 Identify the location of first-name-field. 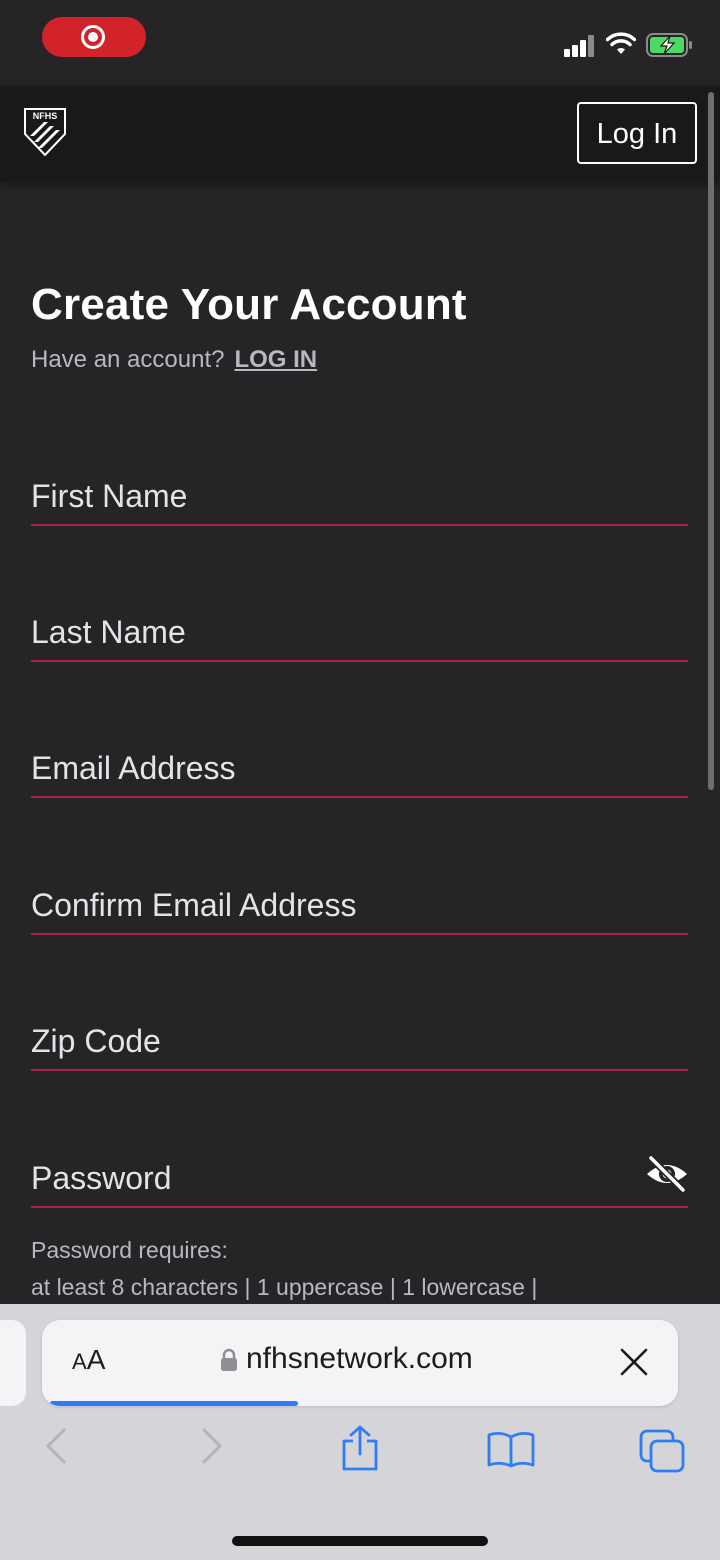
(359, 498).